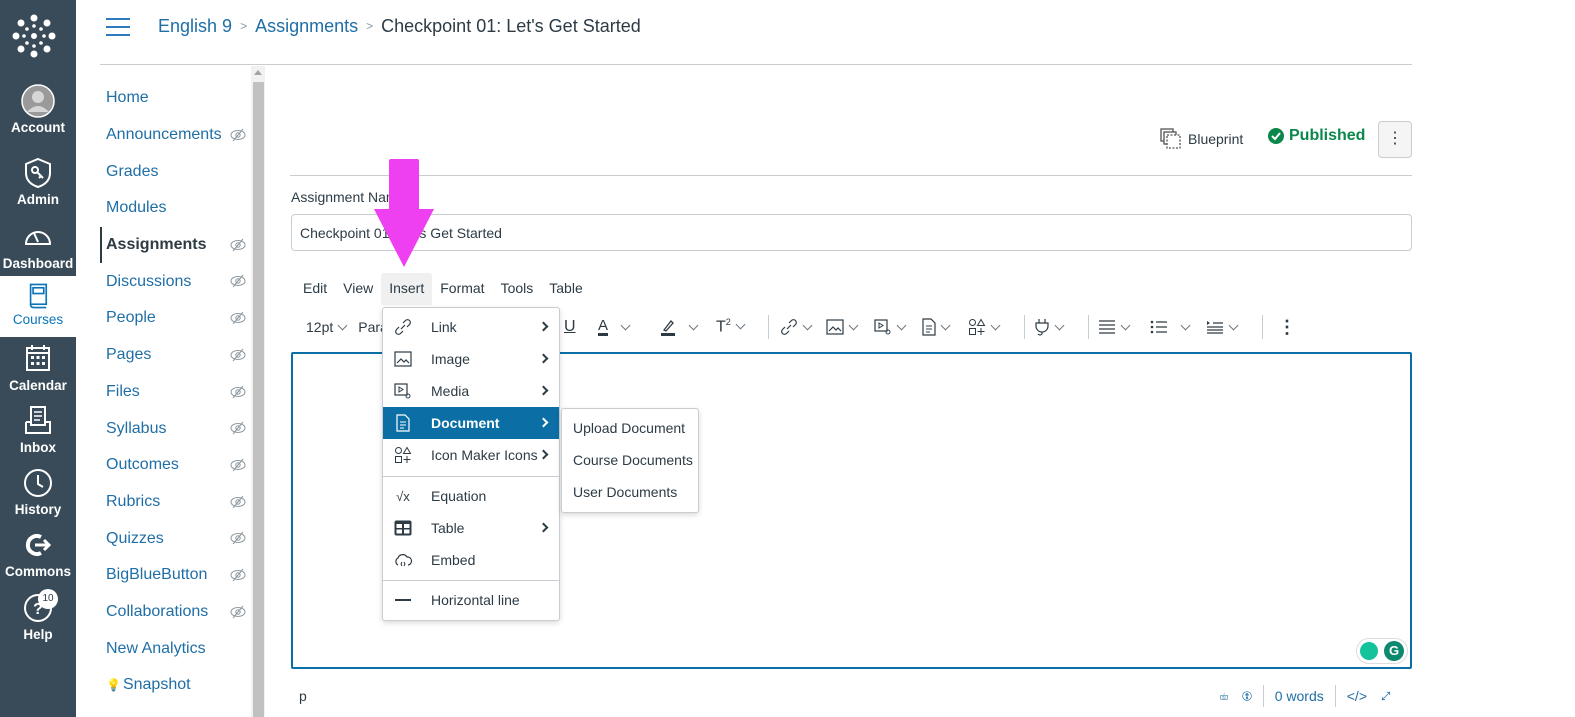  Describe the element at coordinates (175, 648) in the screenshot. I see `course-nav-item-new-analytics: New Analytics` at that location.